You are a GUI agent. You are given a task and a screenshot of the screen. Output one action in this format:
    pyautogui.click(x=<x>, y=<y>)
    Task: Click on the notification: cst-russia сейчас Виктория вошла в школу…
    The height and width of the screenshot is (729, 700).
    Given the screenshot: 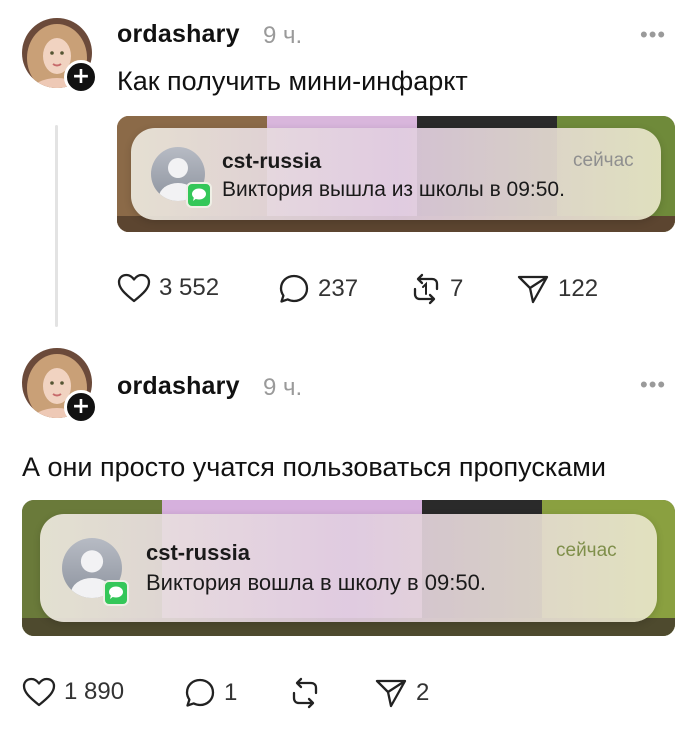 What is the action you would take?
    pyautogui.click(x=348, y=568)
    